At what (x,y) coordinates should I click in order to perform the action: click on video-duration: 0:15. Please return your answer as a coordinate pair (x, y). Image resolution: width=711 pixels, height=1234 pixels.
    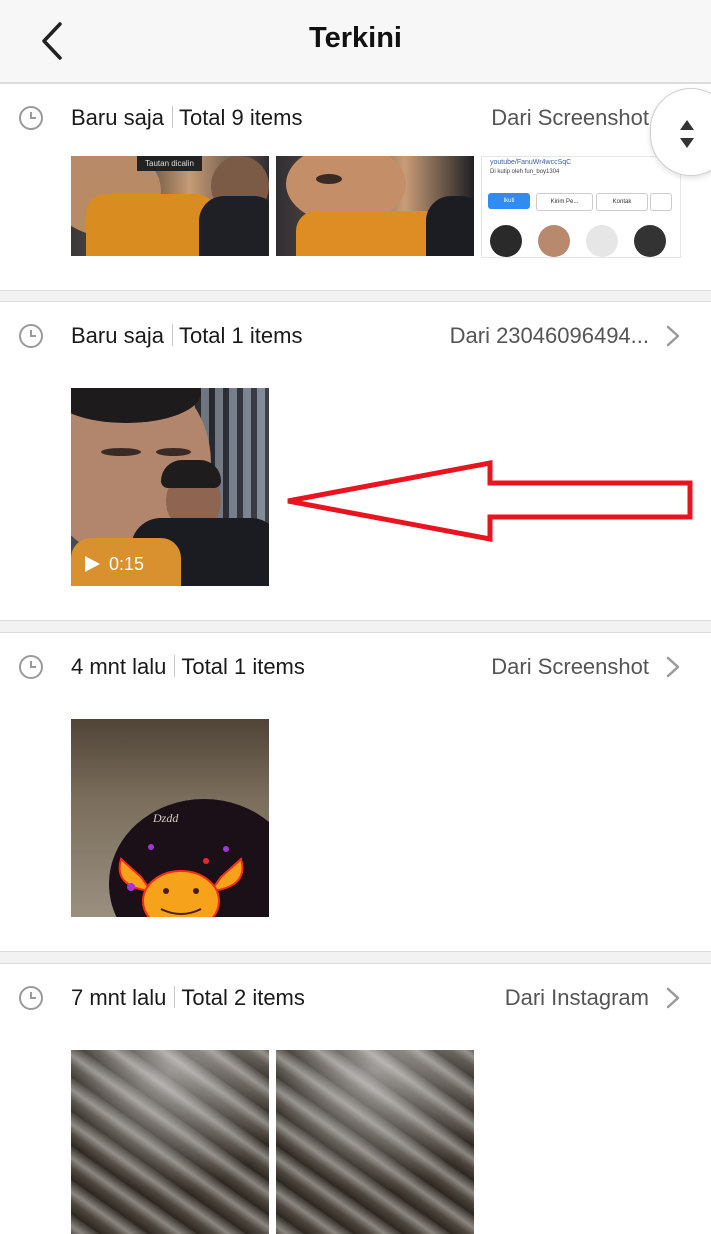
    Looking at the image, I should click on (127, 564).